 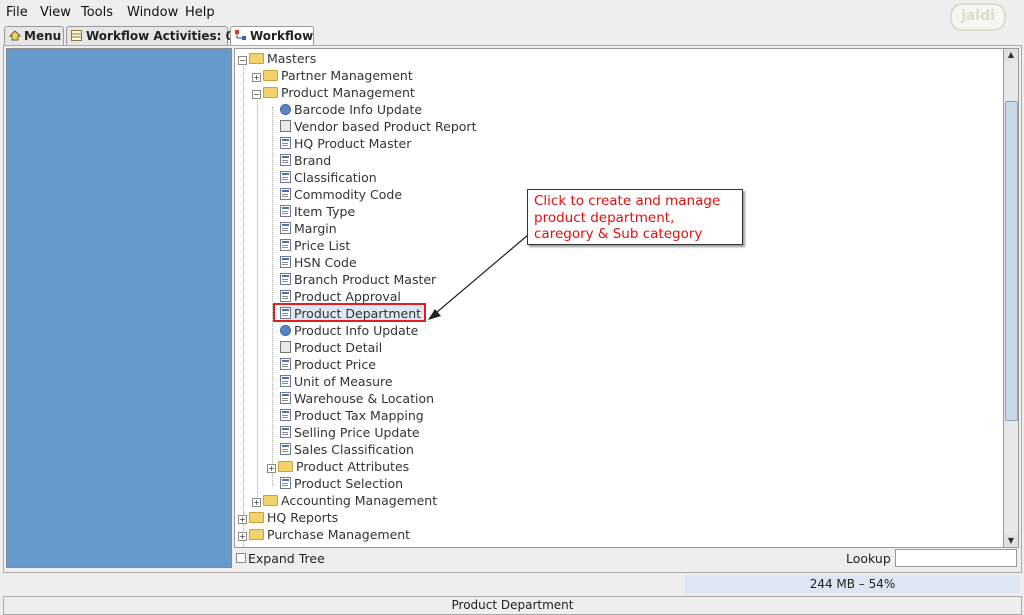 What do you see at coordinates (338, 466) in the screenshot?
I see `tree-node-product-attributes: + Product Attributes` at bounding box center [338, 466].